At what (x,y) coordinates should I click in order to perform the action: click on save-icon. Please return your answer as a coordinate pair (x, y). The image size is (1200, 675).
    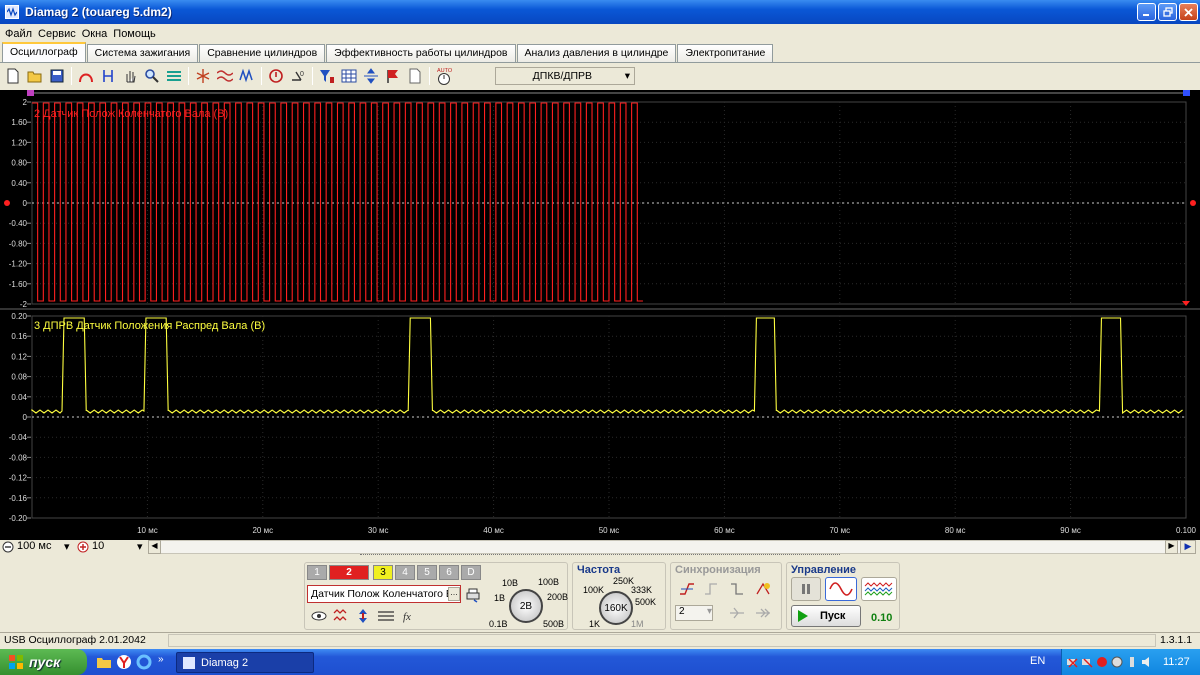
    Looking at the image, I should click on (57, 76).